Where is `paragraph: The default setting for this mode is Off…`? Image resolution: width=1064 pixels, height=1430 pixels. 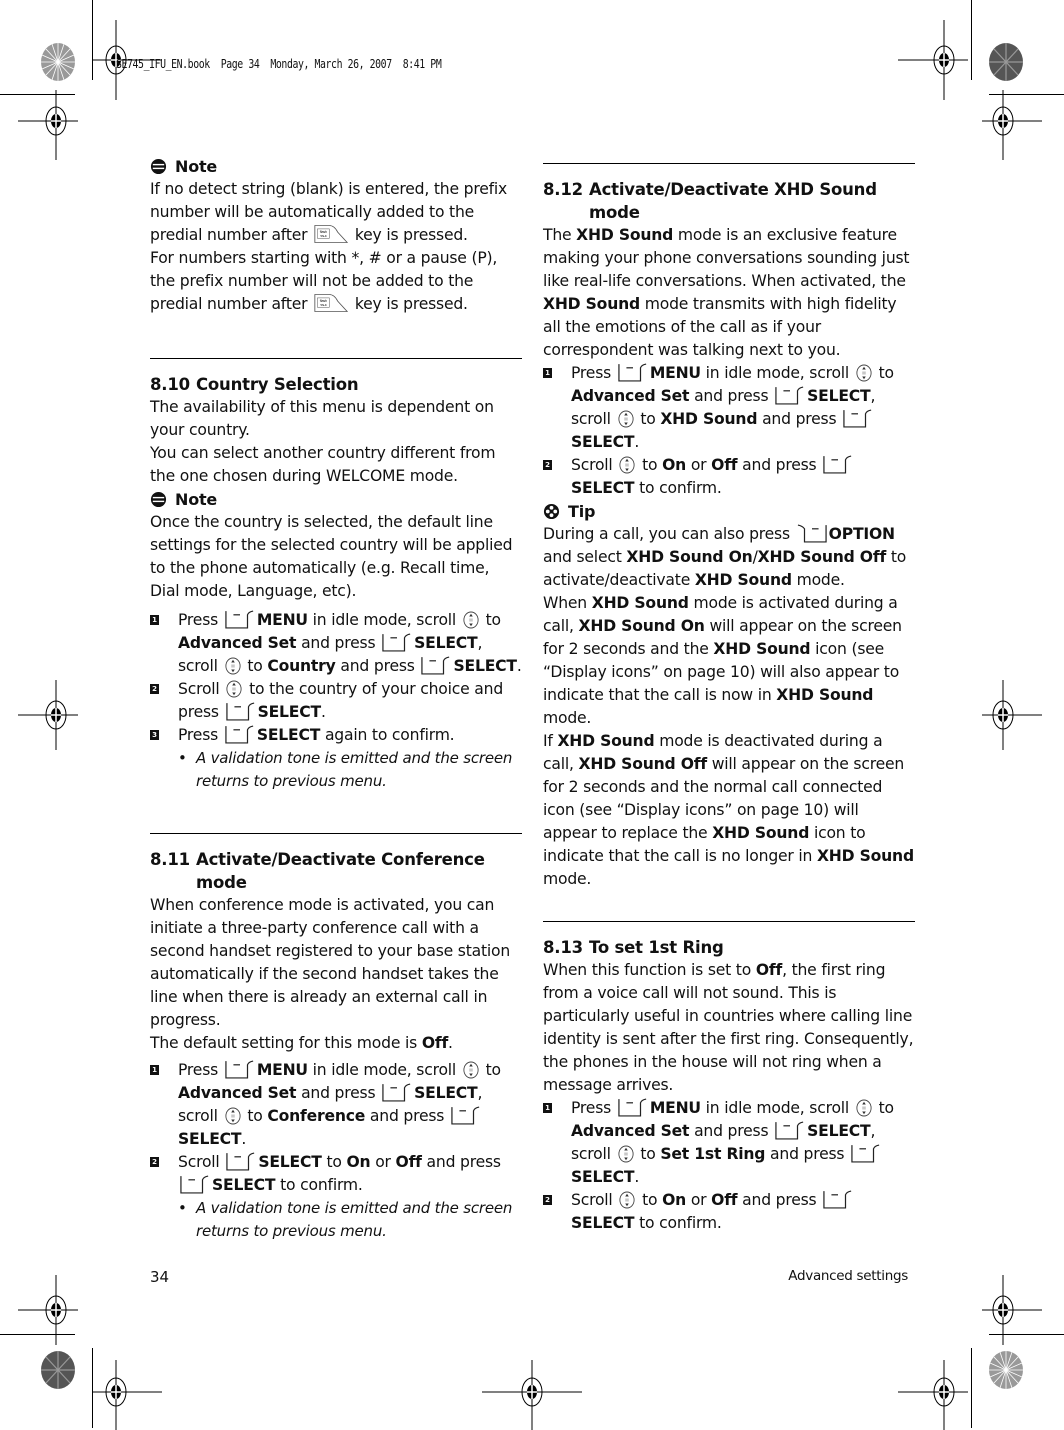 paragraph: The default setting for this mode is Off… is located at coordinates (301, 1043).